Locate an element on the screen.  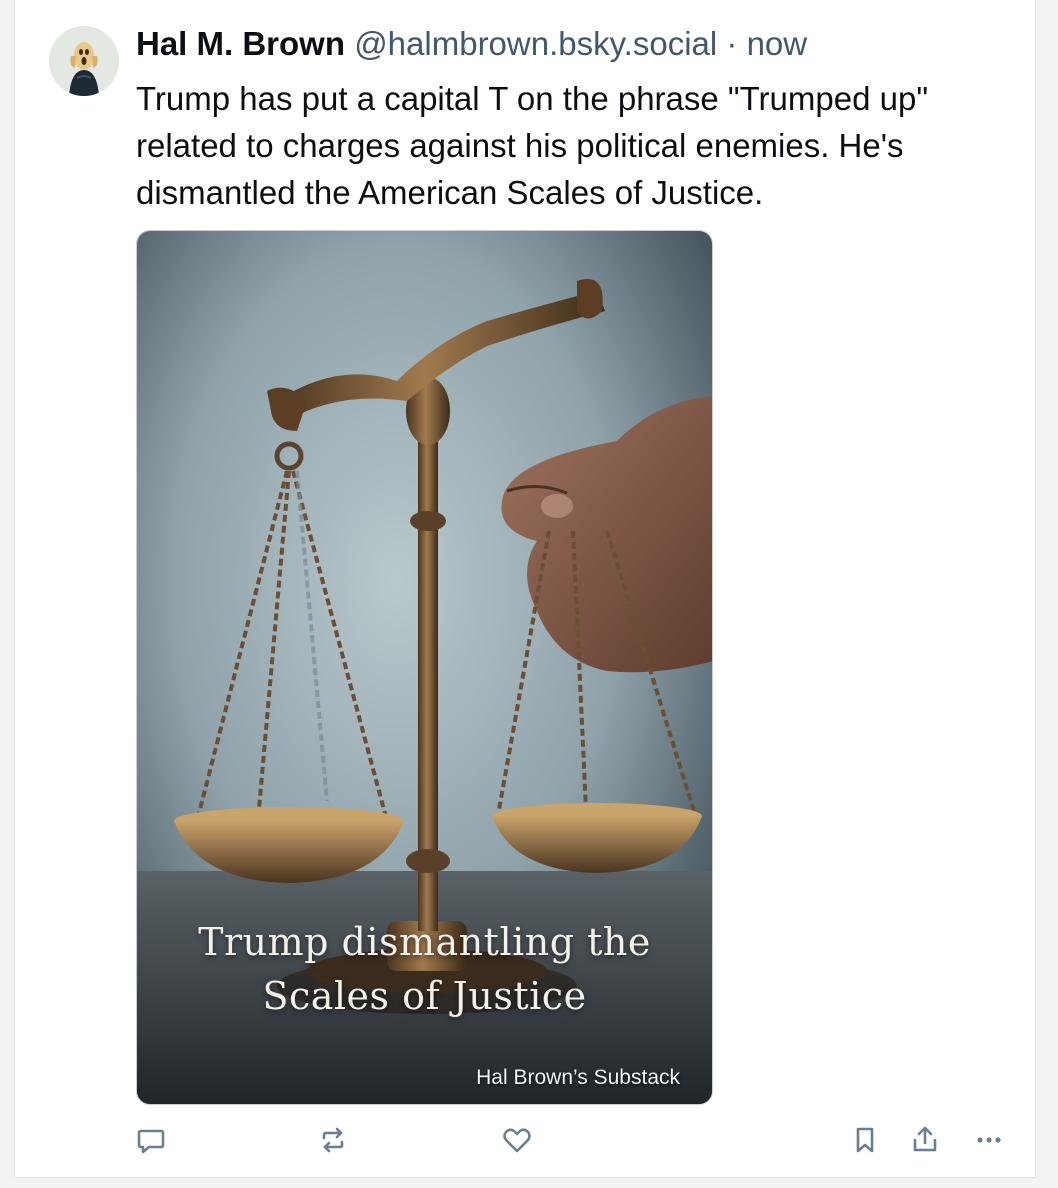
repost-icon is located at coordinates (333, 1140).